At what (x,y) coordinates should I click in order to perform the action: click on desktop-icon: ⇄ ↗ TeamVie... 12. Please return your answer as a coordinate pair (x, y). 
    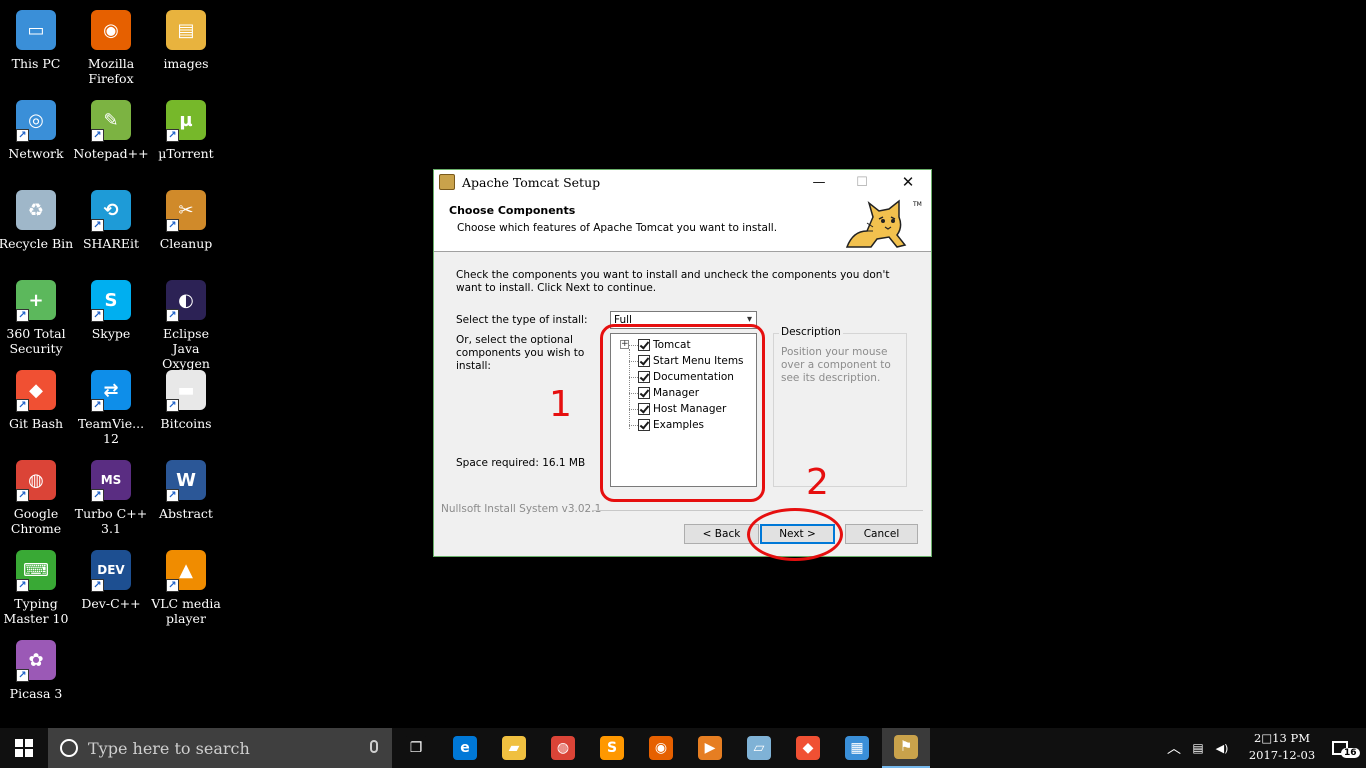
    Looking at the image, I should click on (111, 407).